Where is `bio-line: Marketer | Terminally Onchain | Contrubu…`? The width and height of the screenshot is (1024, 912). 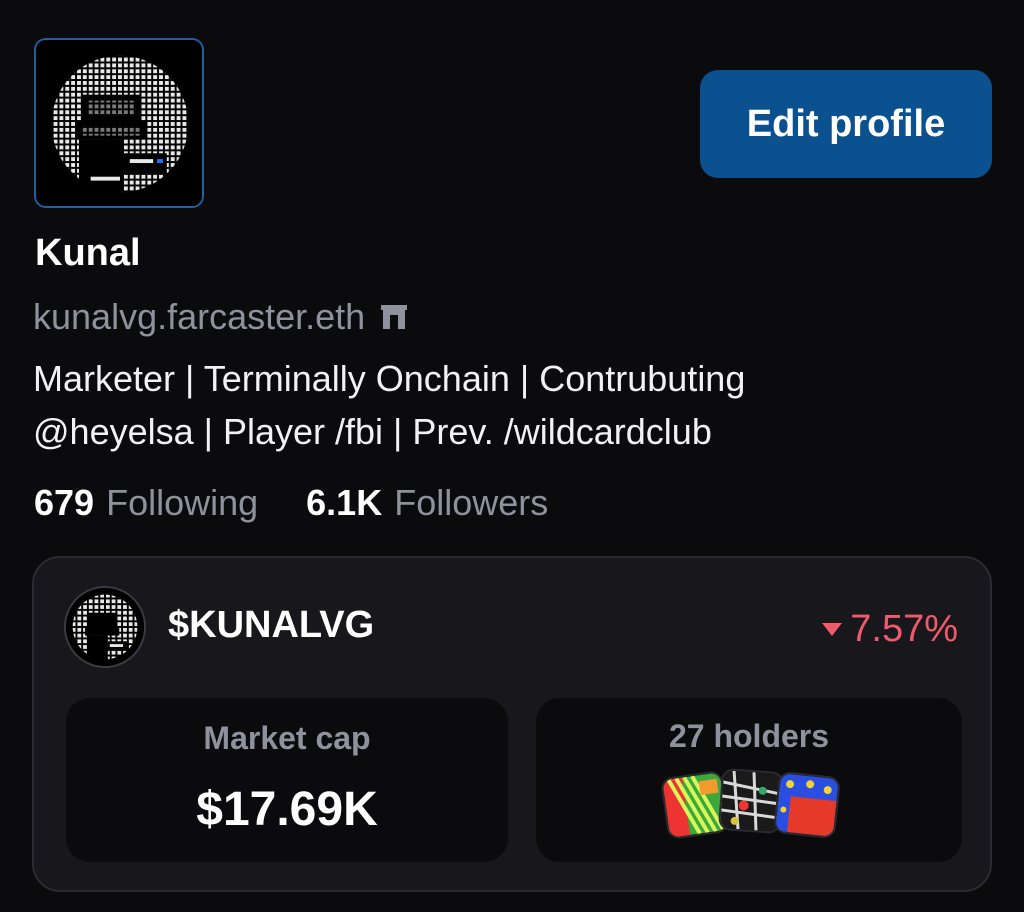 bio-line: Marketer | Terminally Onchain | Contrubu… is located at coordinates (389, 378).